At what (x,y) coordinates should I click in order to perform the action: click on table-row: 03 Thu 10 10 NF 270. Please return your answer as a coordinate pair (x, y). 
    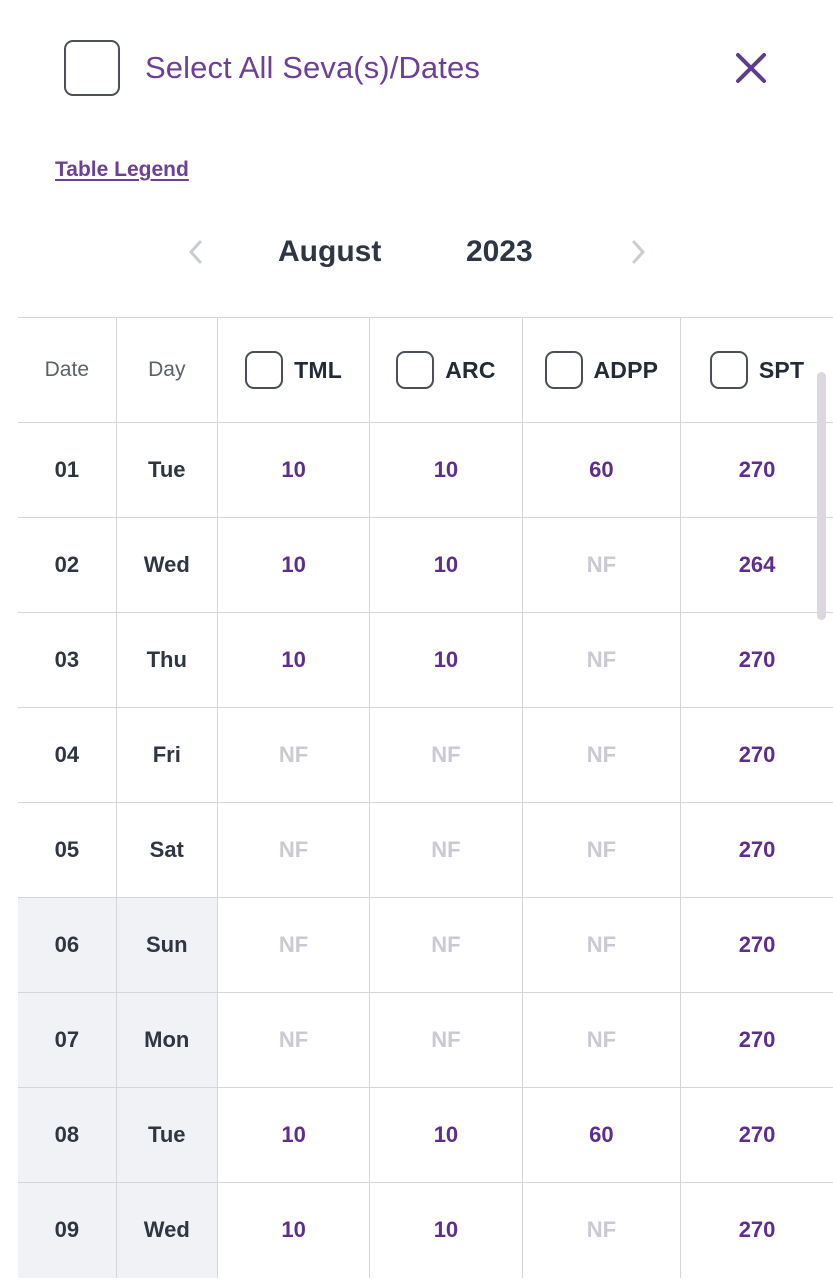
    Looking at the image, I should click on (425, 660).